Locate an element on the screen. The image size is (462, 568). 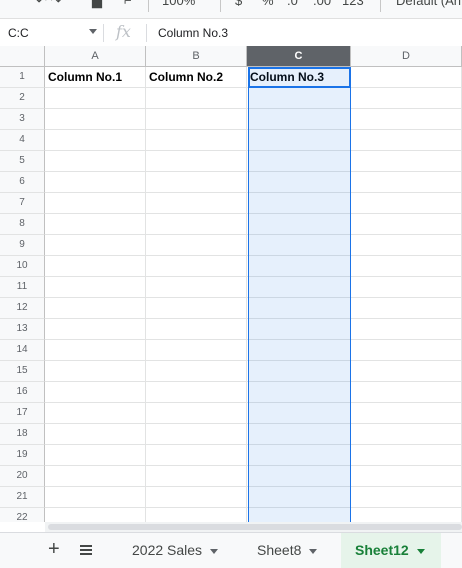
cell-d22 is located at coordinates (406, 515).